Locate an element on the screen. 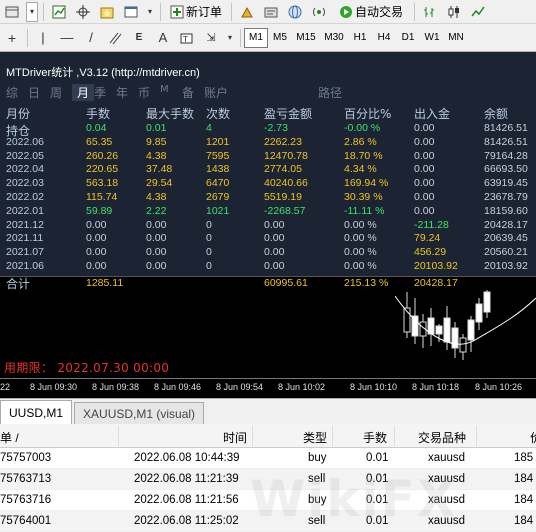 The height and width of the screenshot is (532, 536). favorites-icon is located at coordinates (107, 12).